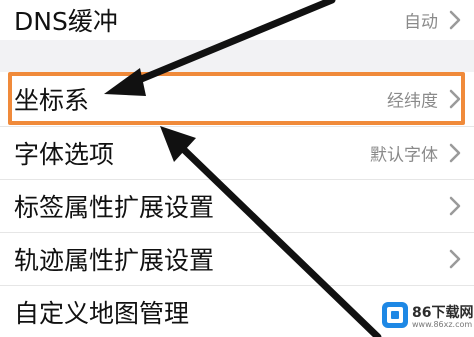  Describe the element at coordinates (421, 22) in the screenshot. I see `settings-row-value: 自动` at that location.